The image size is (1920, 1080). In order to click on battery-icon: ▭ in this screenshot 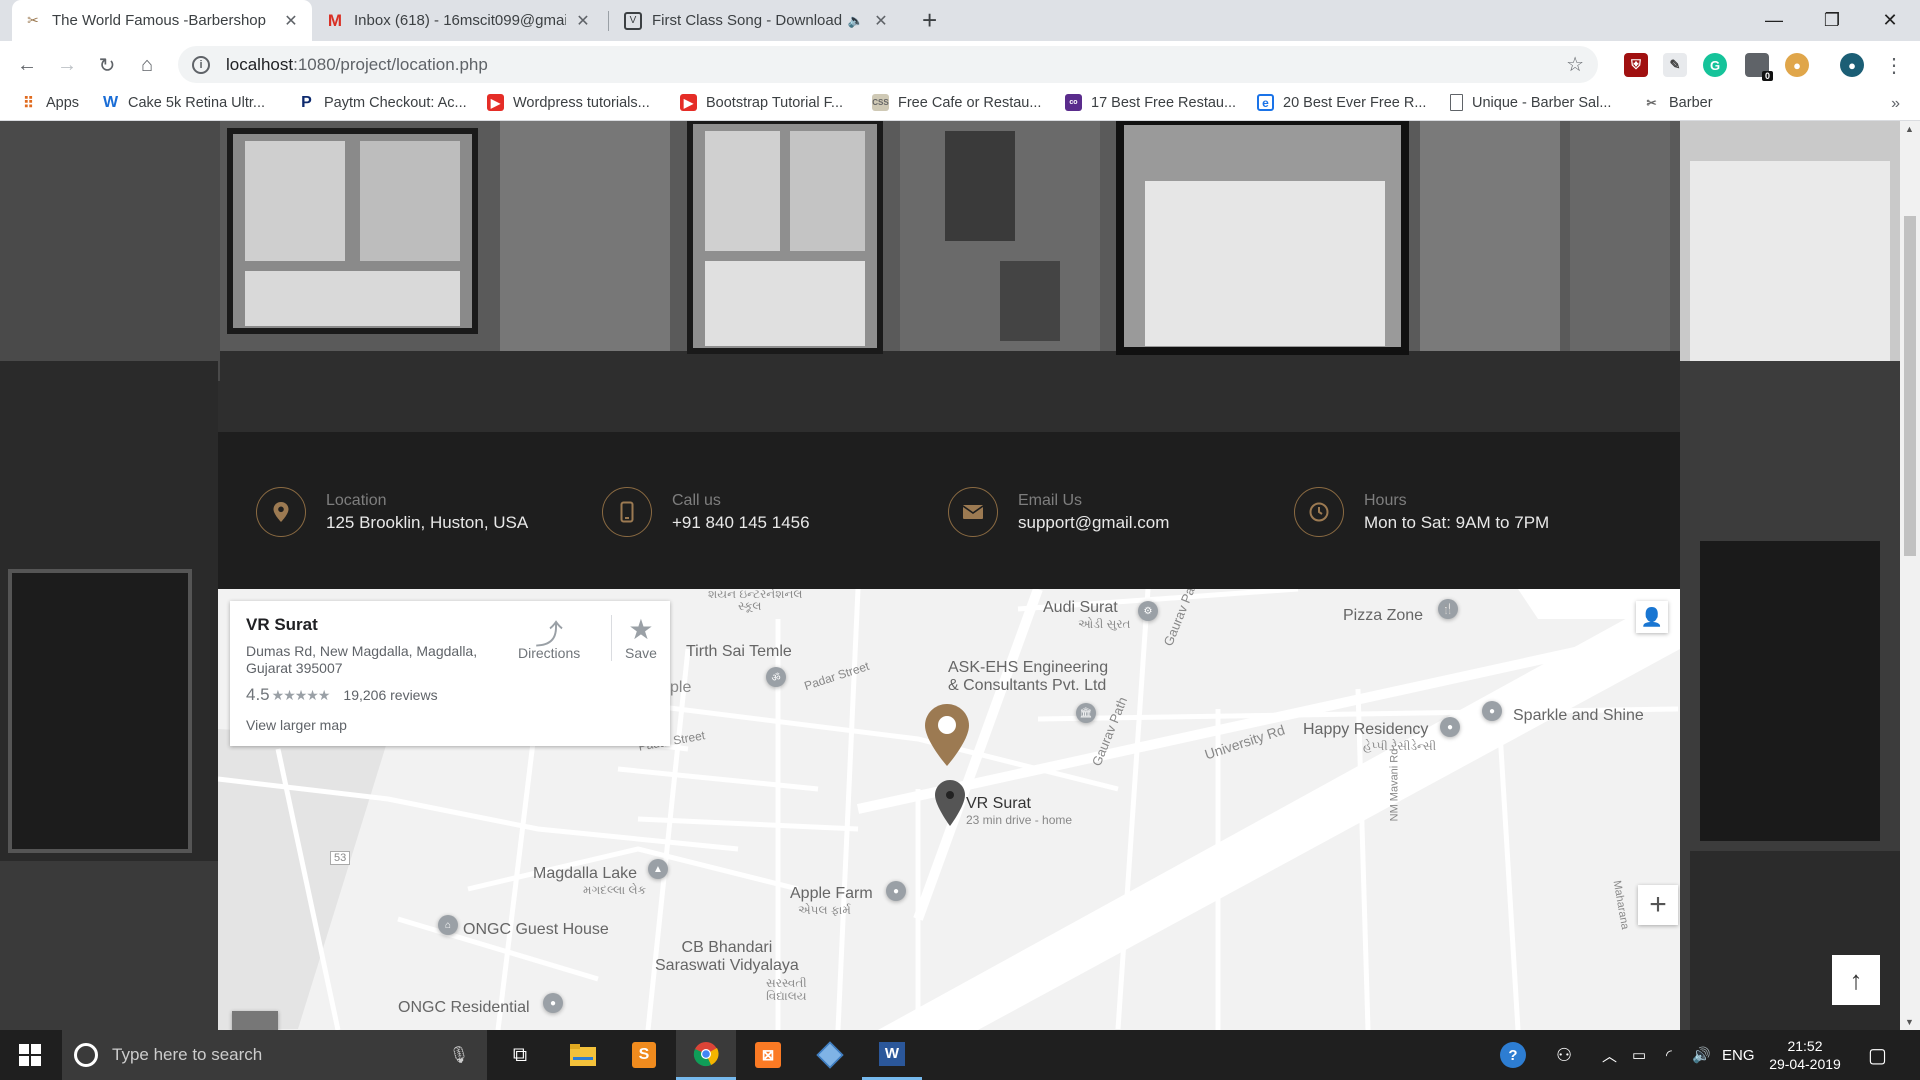, I will do `click(1639, 1055)`.